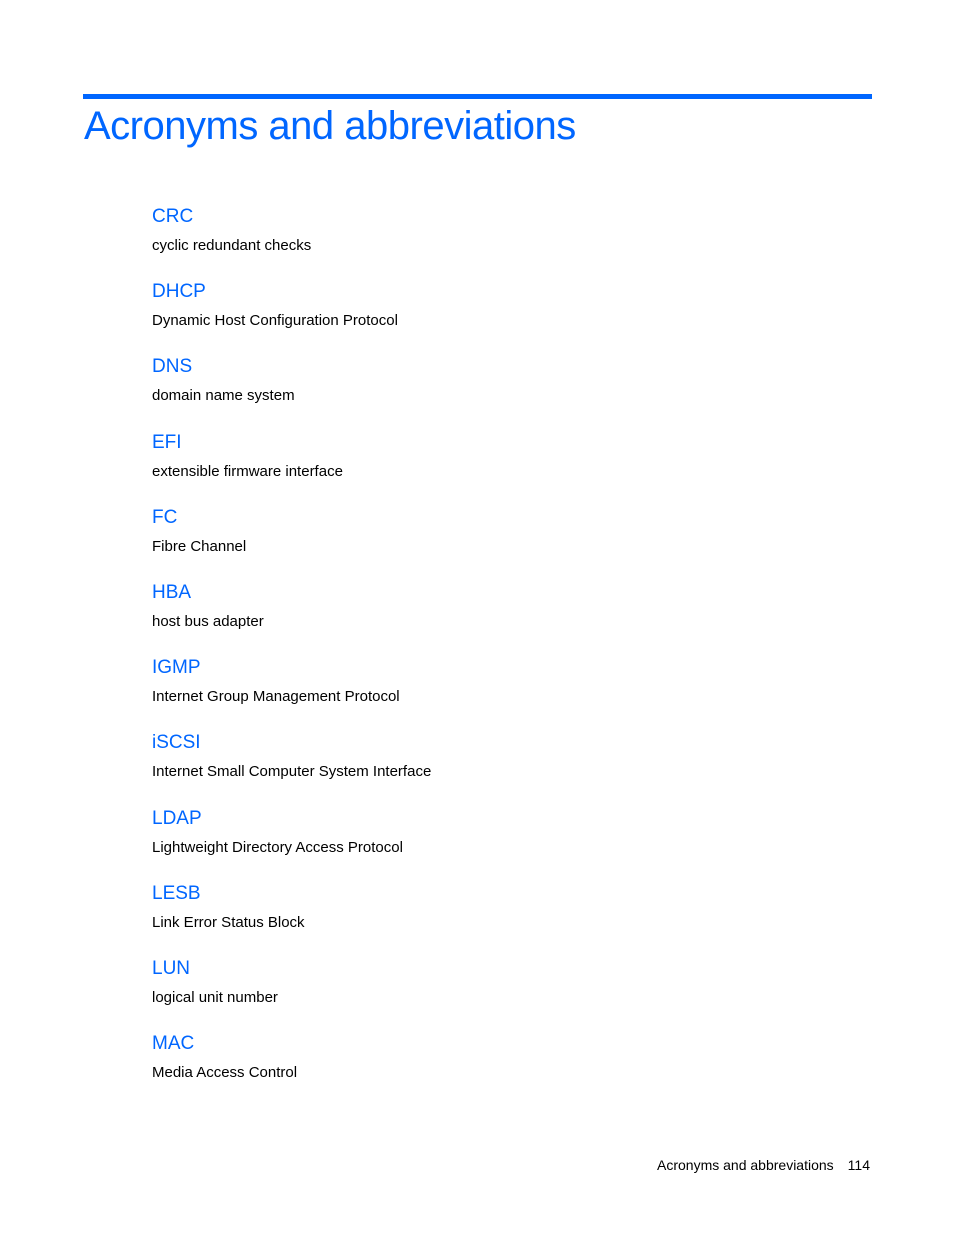  What do you see at coordinates (173, 216) in the screenshot?
I see `glossary-term: CRC` at bounding box center [173, 216].